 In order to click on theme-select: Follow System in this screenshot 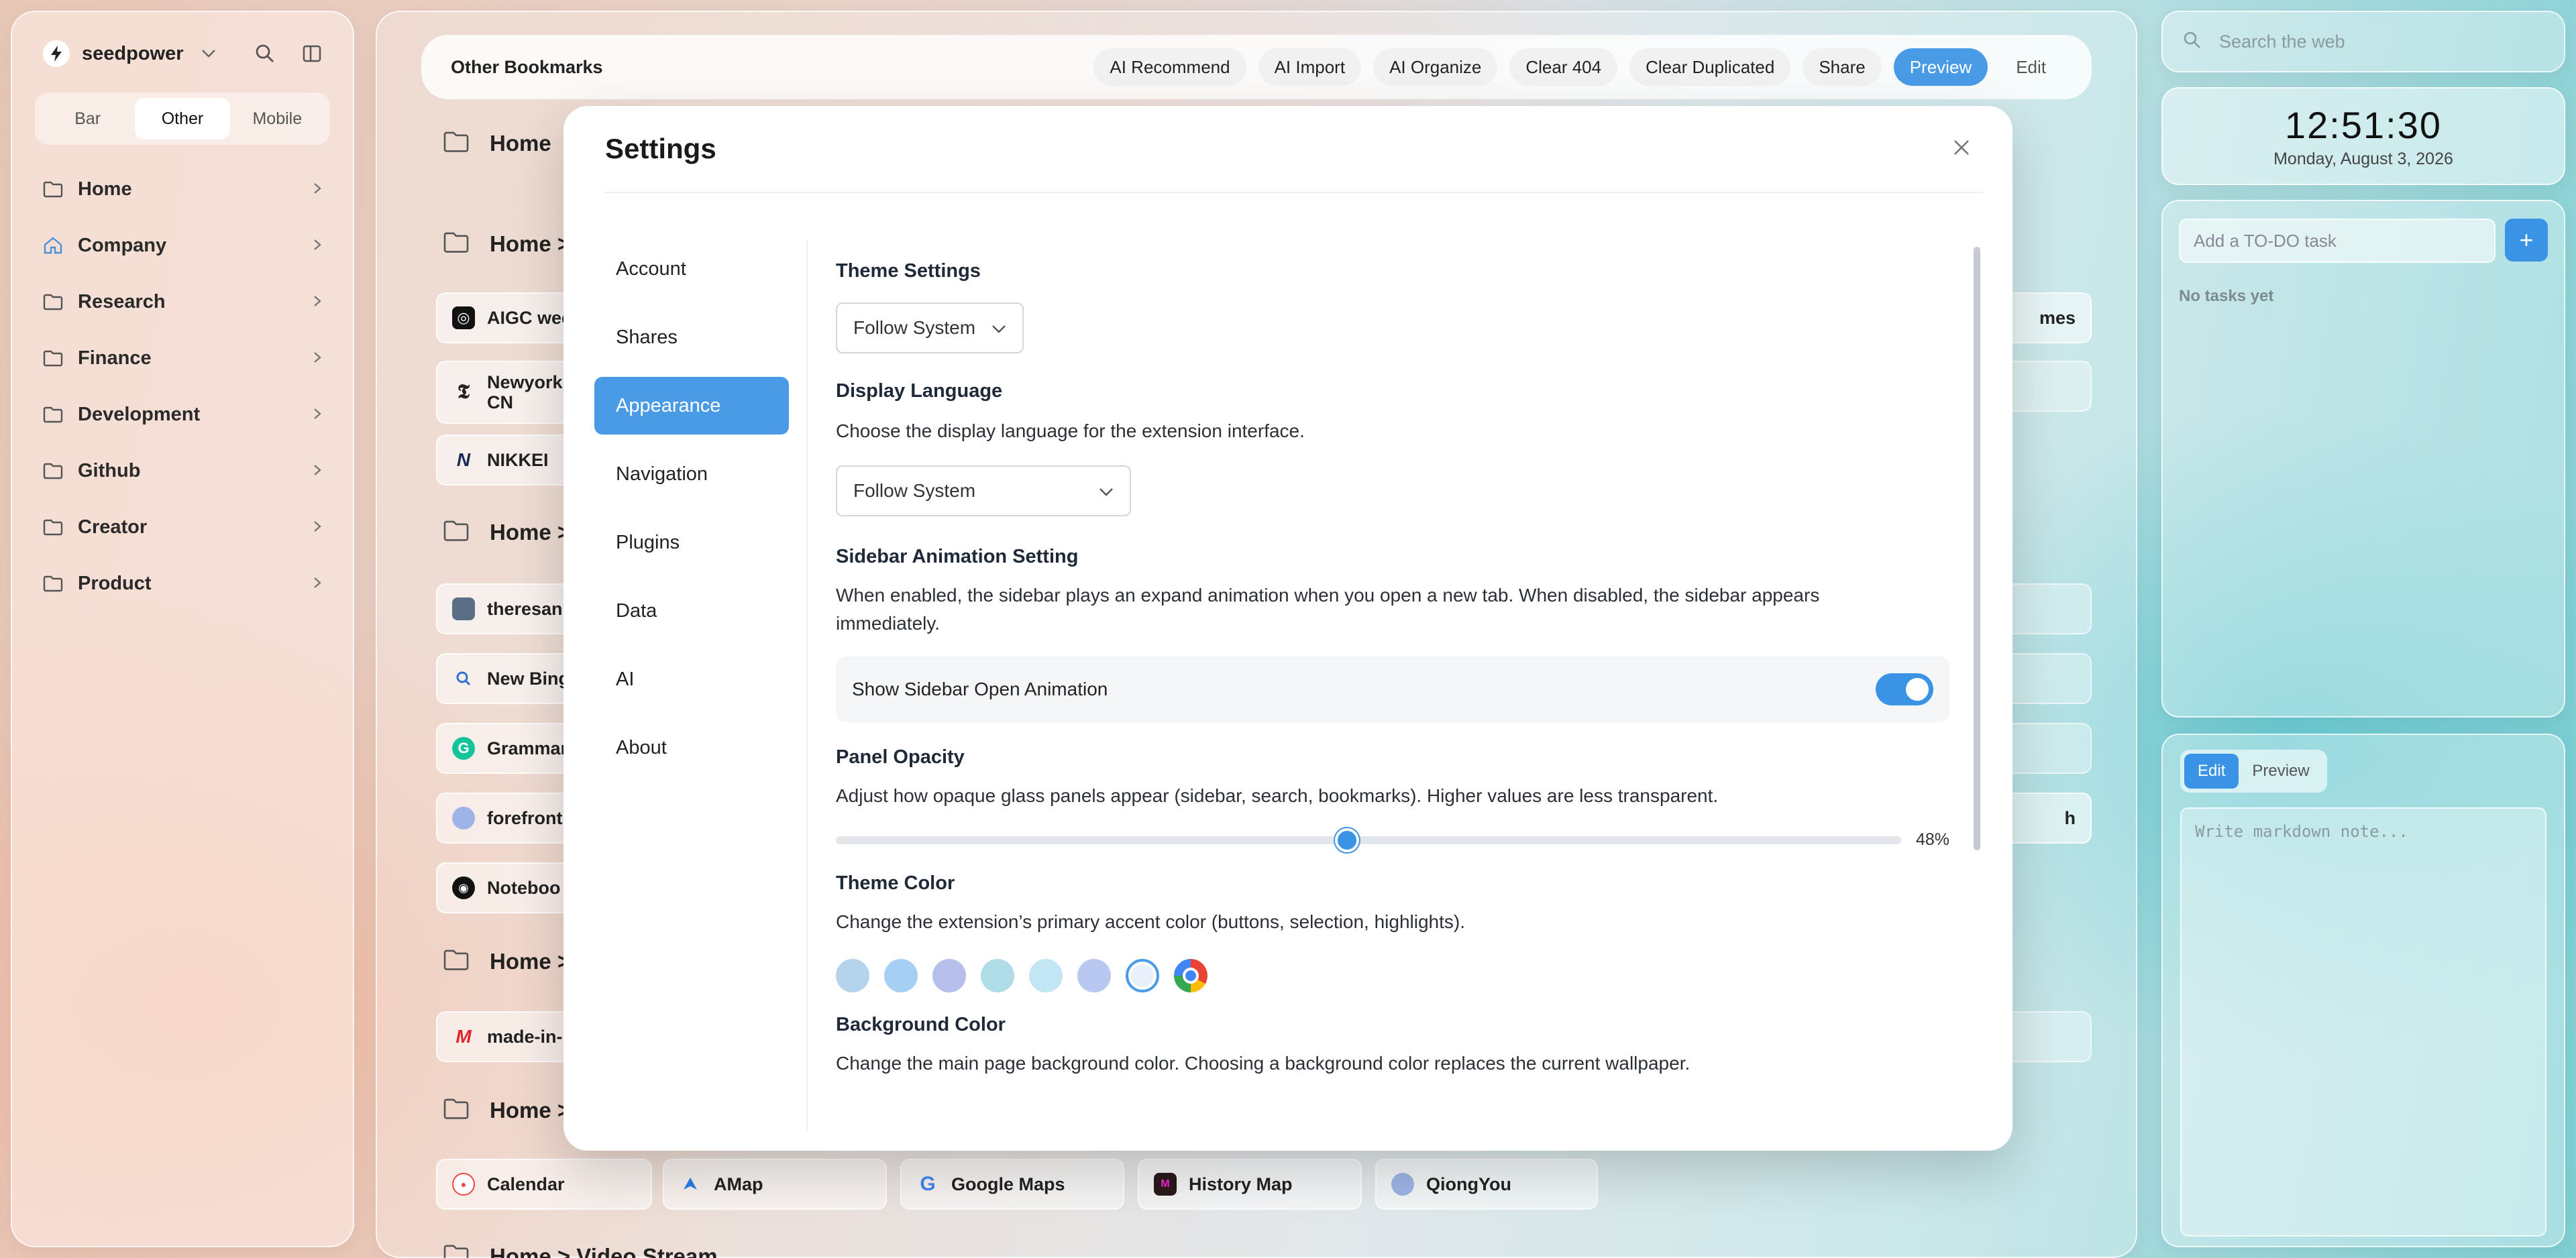, I will do `click(930, 327)`.